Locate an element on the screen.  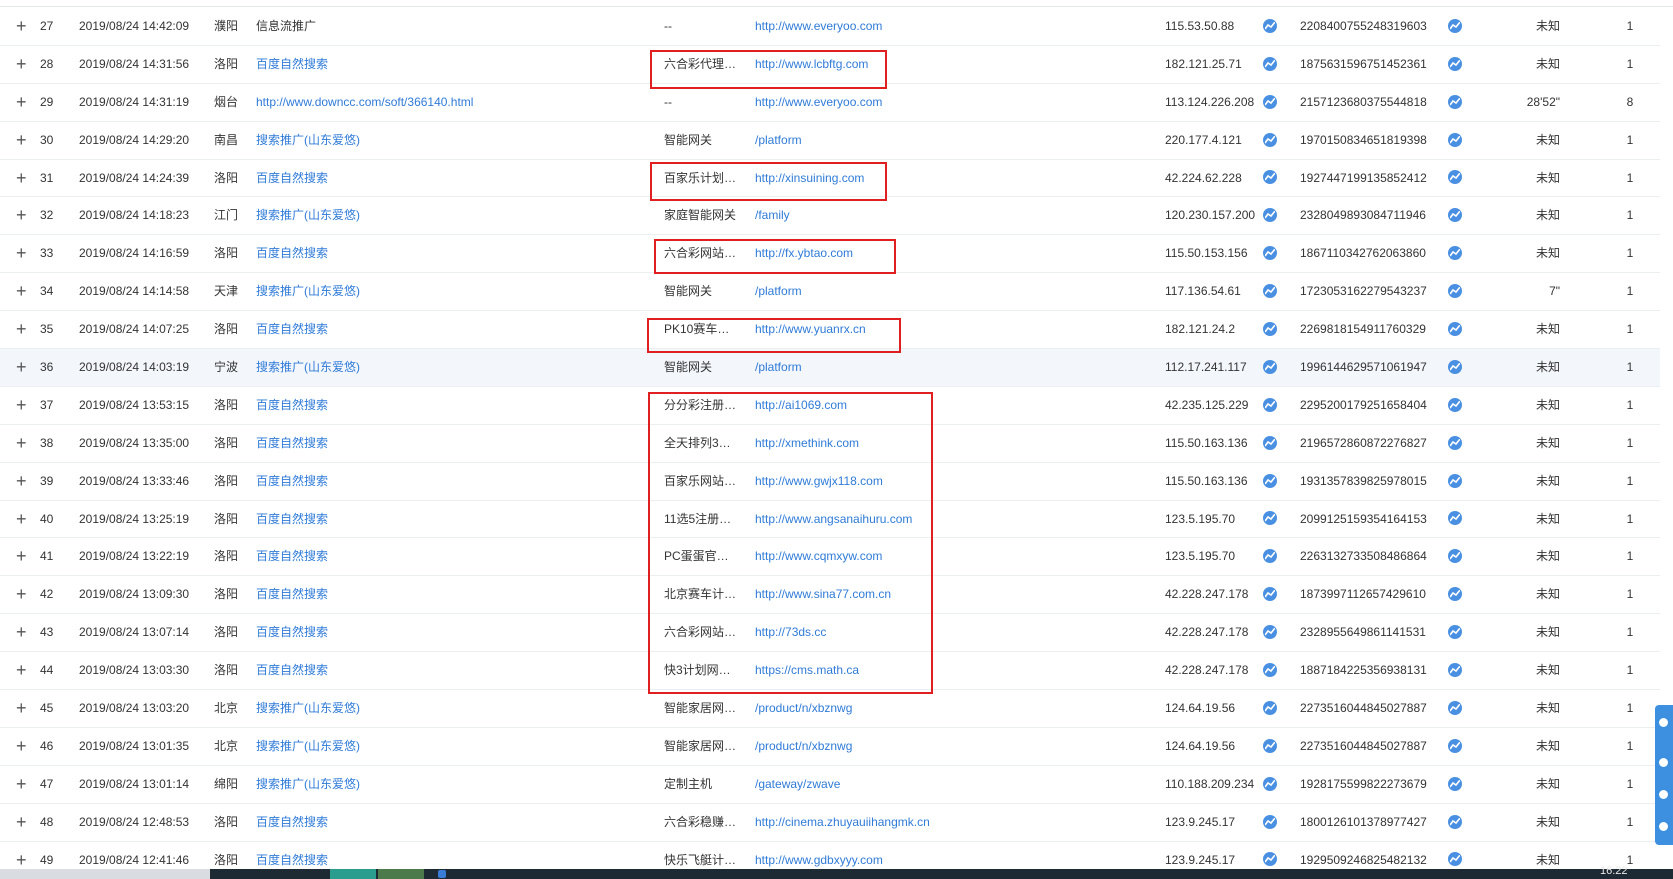
taskbar-search-area is located at coordinates (105, 874).